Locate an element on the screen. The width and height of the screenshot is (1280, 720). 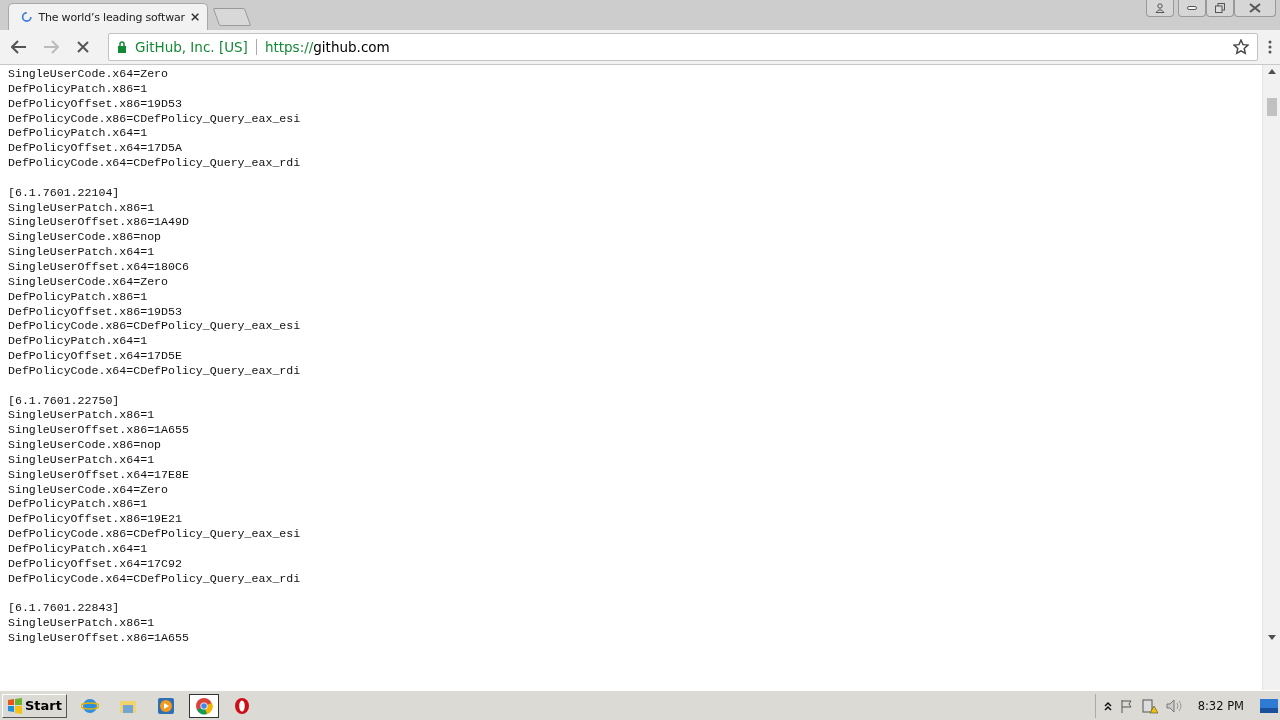
text-line: DefPolicyOffset.x64=17D5A is located at coordinates (95, 149).